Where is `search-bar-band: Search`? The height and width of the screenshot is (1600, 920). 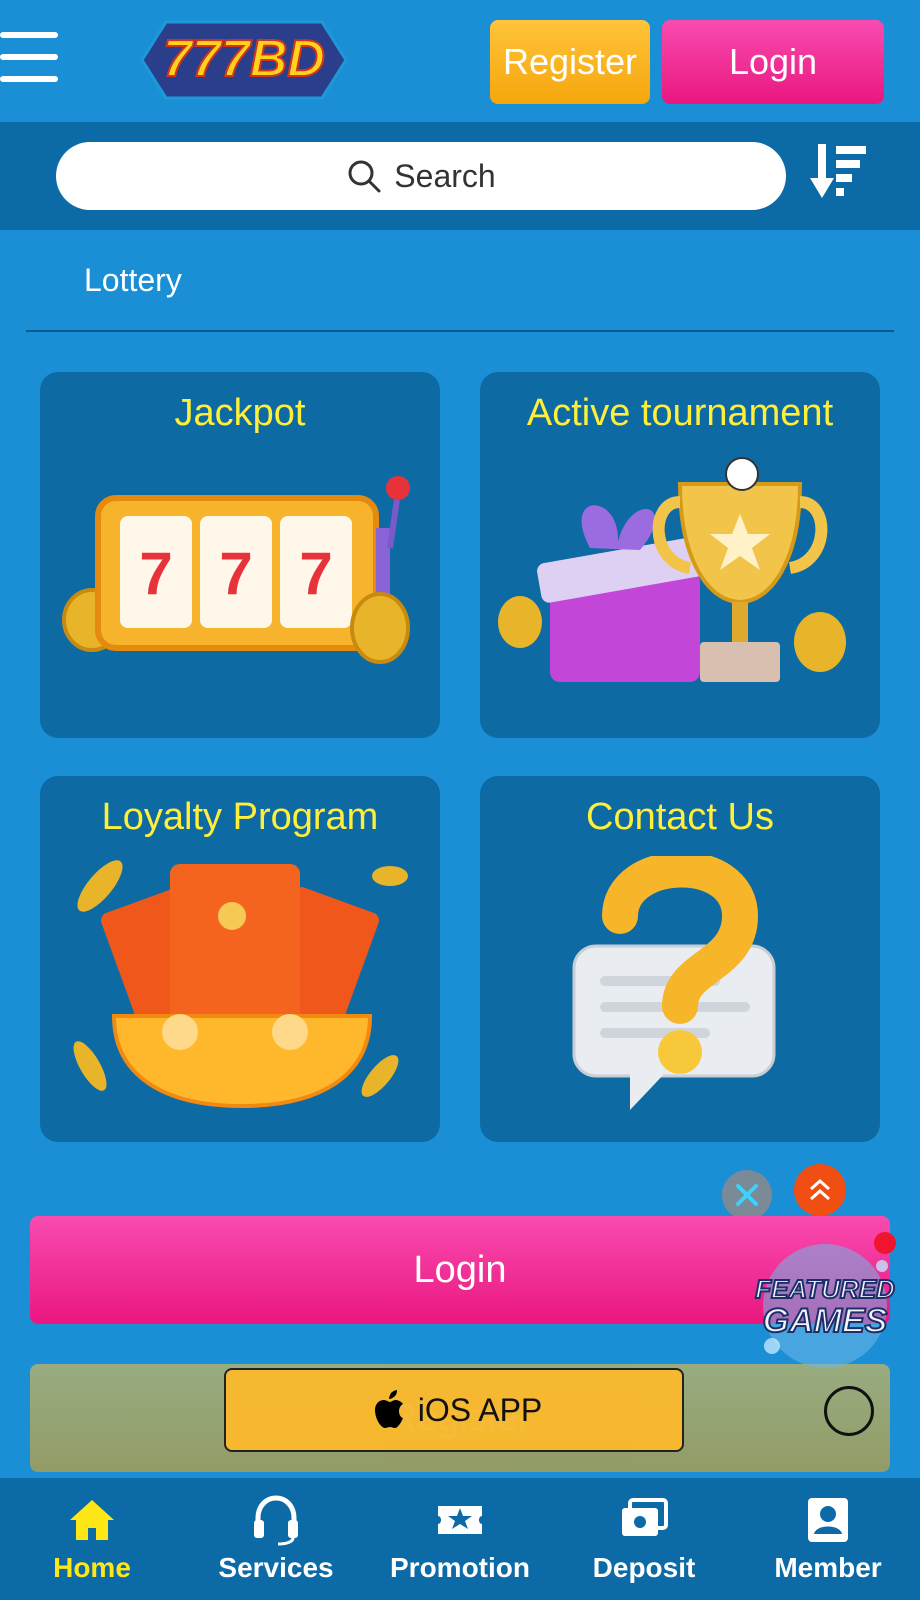
search-bar-band: Search is located at coordinates (460, 176).